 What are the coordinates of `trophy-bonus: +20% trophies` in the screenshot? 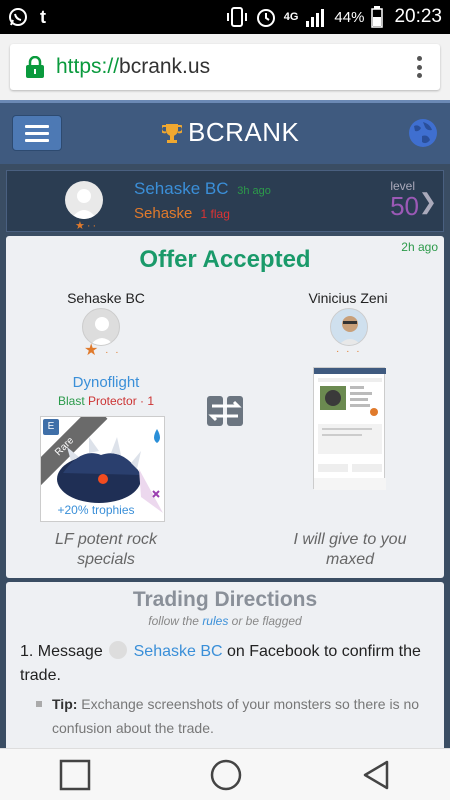 It's located at (96, 510).